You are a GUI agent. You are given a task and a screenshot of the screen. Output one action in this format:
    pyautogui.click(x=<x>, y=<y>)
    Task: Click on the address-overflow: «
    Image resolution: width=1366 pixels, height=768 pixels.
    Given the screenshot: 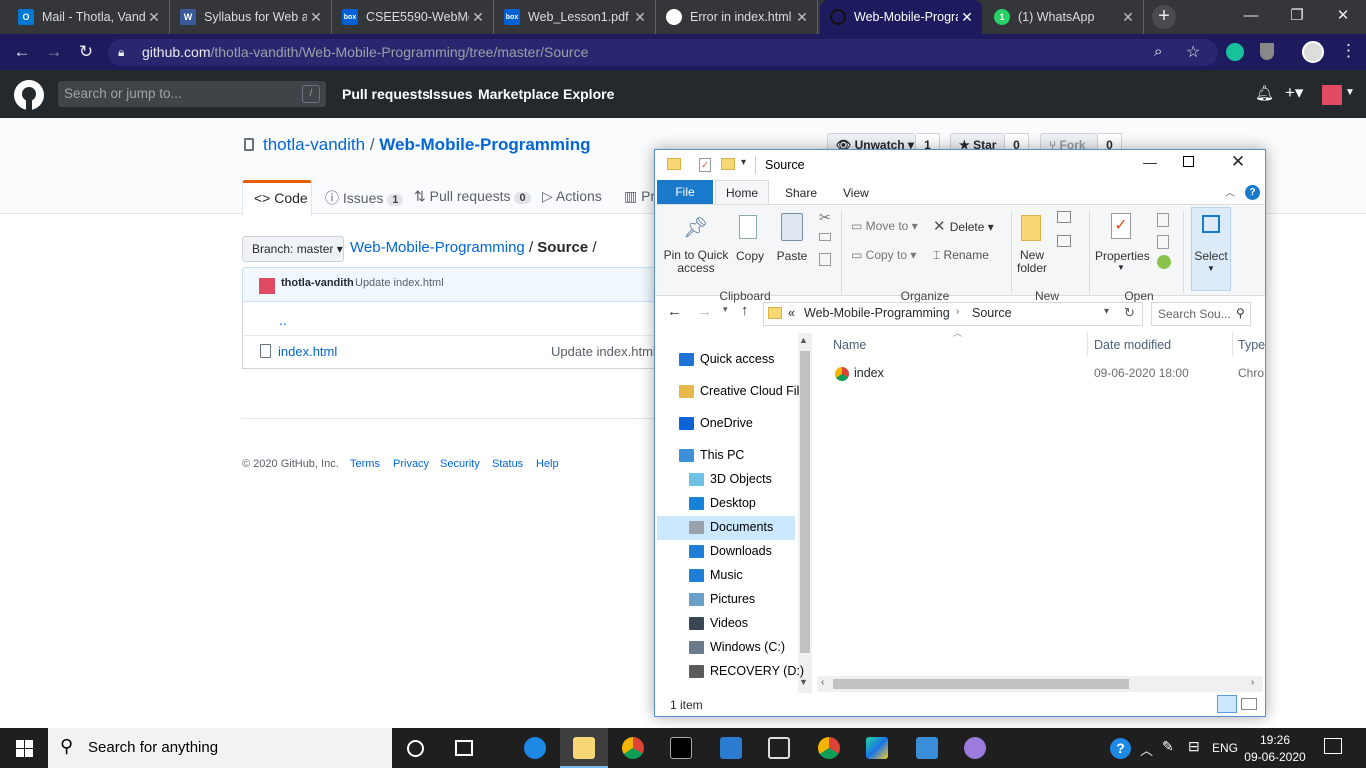 What is the action you would take?
    pyautogui.click(x=791, y=313)
    